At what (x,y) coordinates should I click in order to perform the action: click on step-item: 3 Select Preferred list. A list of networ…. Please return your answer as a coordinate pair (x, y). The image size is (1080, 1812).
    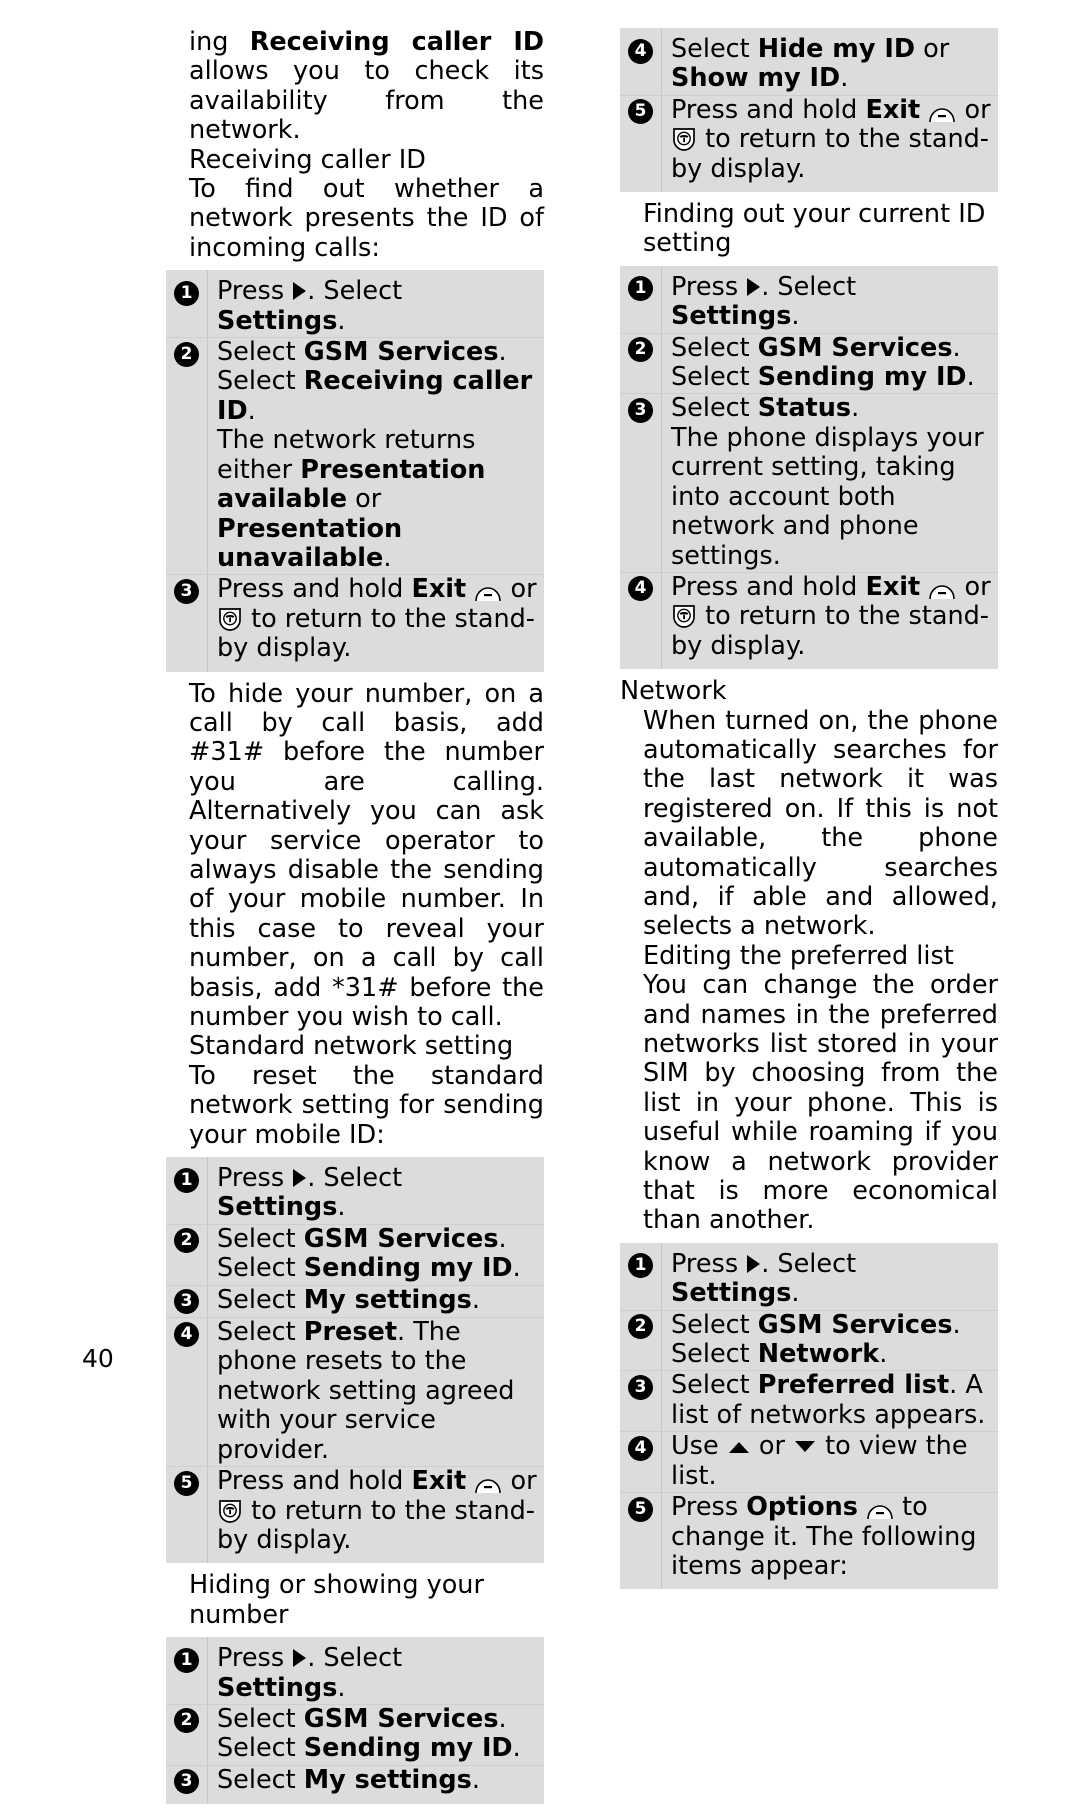
    Looking at the image, I should click on (809, 1400).